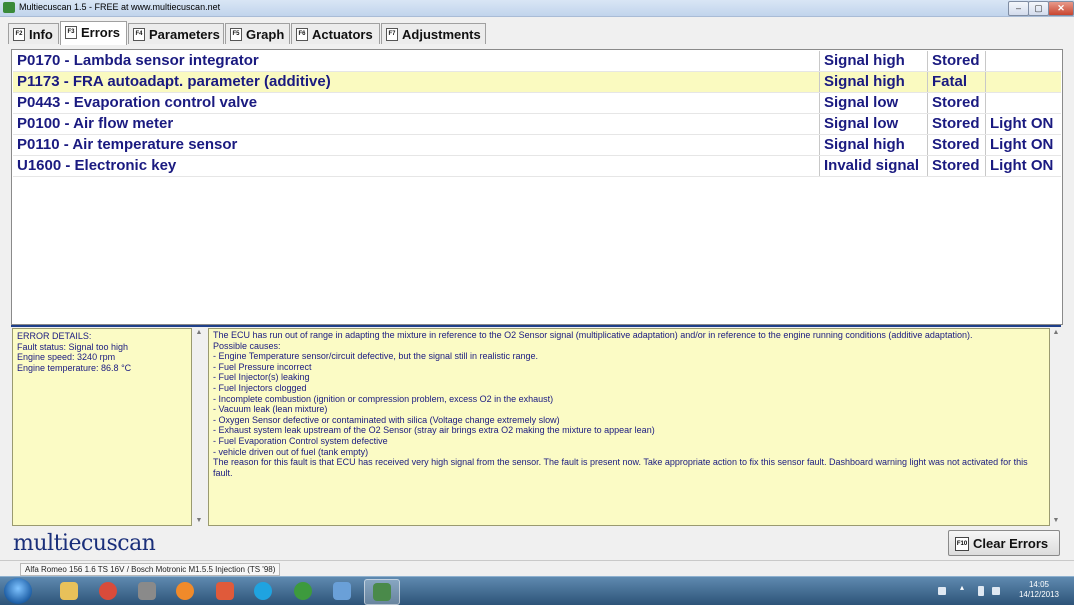 Image resolution: width=1074 pixels, height=605 pixels. Describe the element at coordinates (1039, 584) in the screenshot. I see `clock-time: 14:05` at that location.